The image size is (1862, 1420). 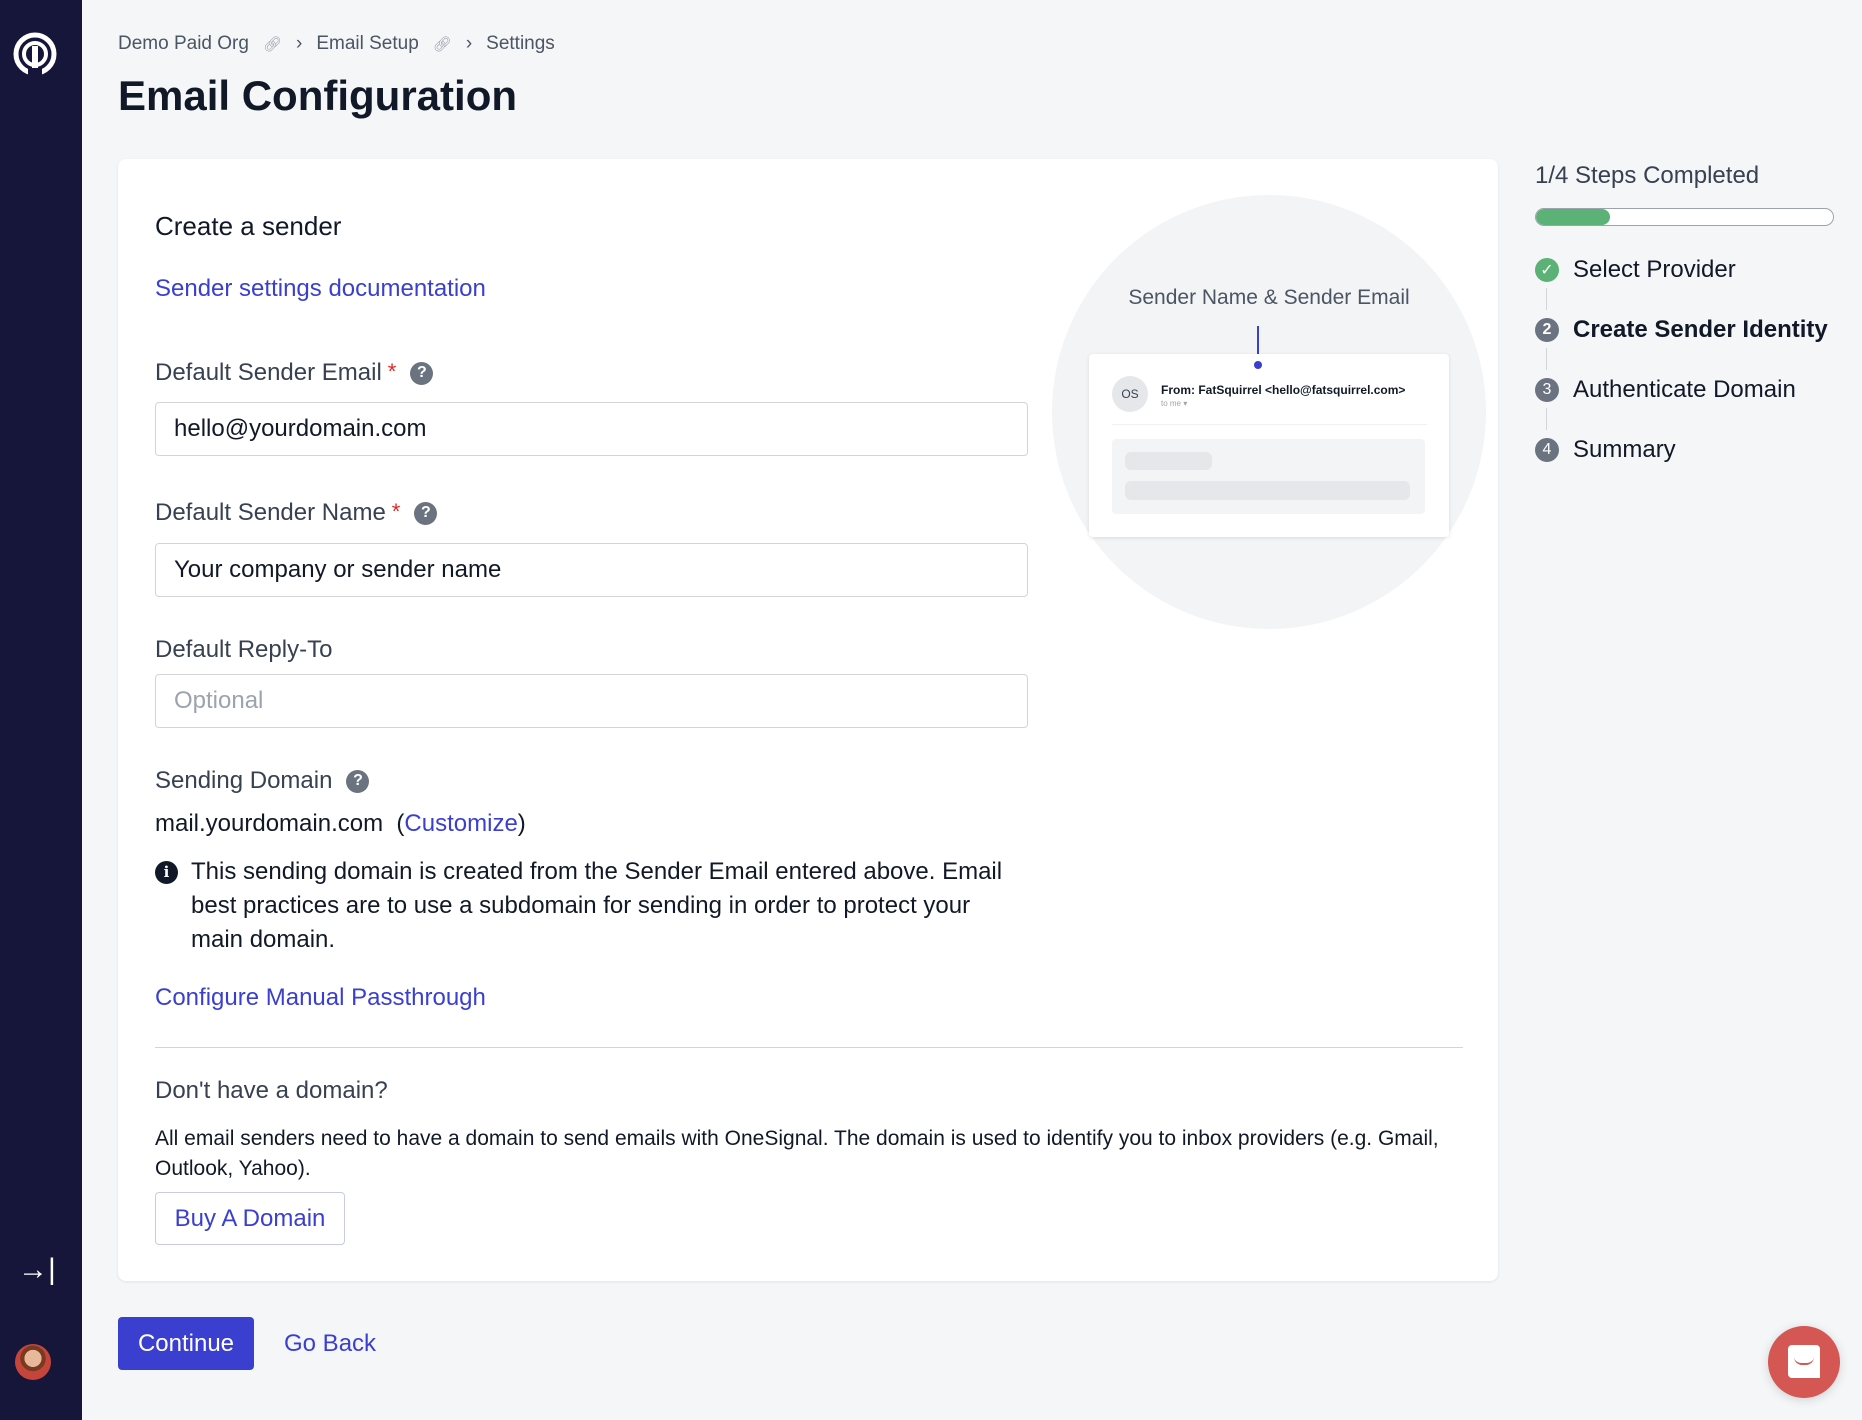 I want to click on step-authenticate-domain: 3 Authenticate Domain, so click(x=1665, y=390).